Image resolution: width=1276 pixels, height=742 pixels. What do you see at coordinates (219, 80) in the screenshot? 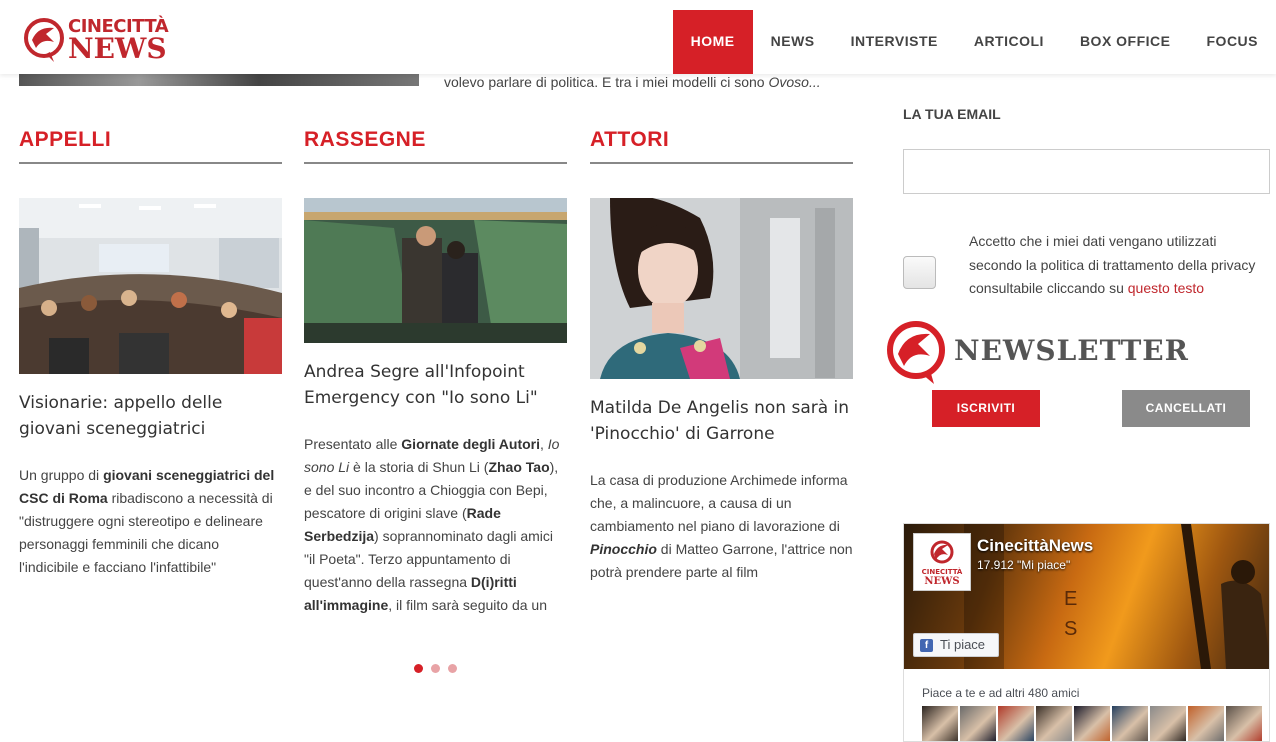
I see `previous-article-image` at bounding box center [219, 80].